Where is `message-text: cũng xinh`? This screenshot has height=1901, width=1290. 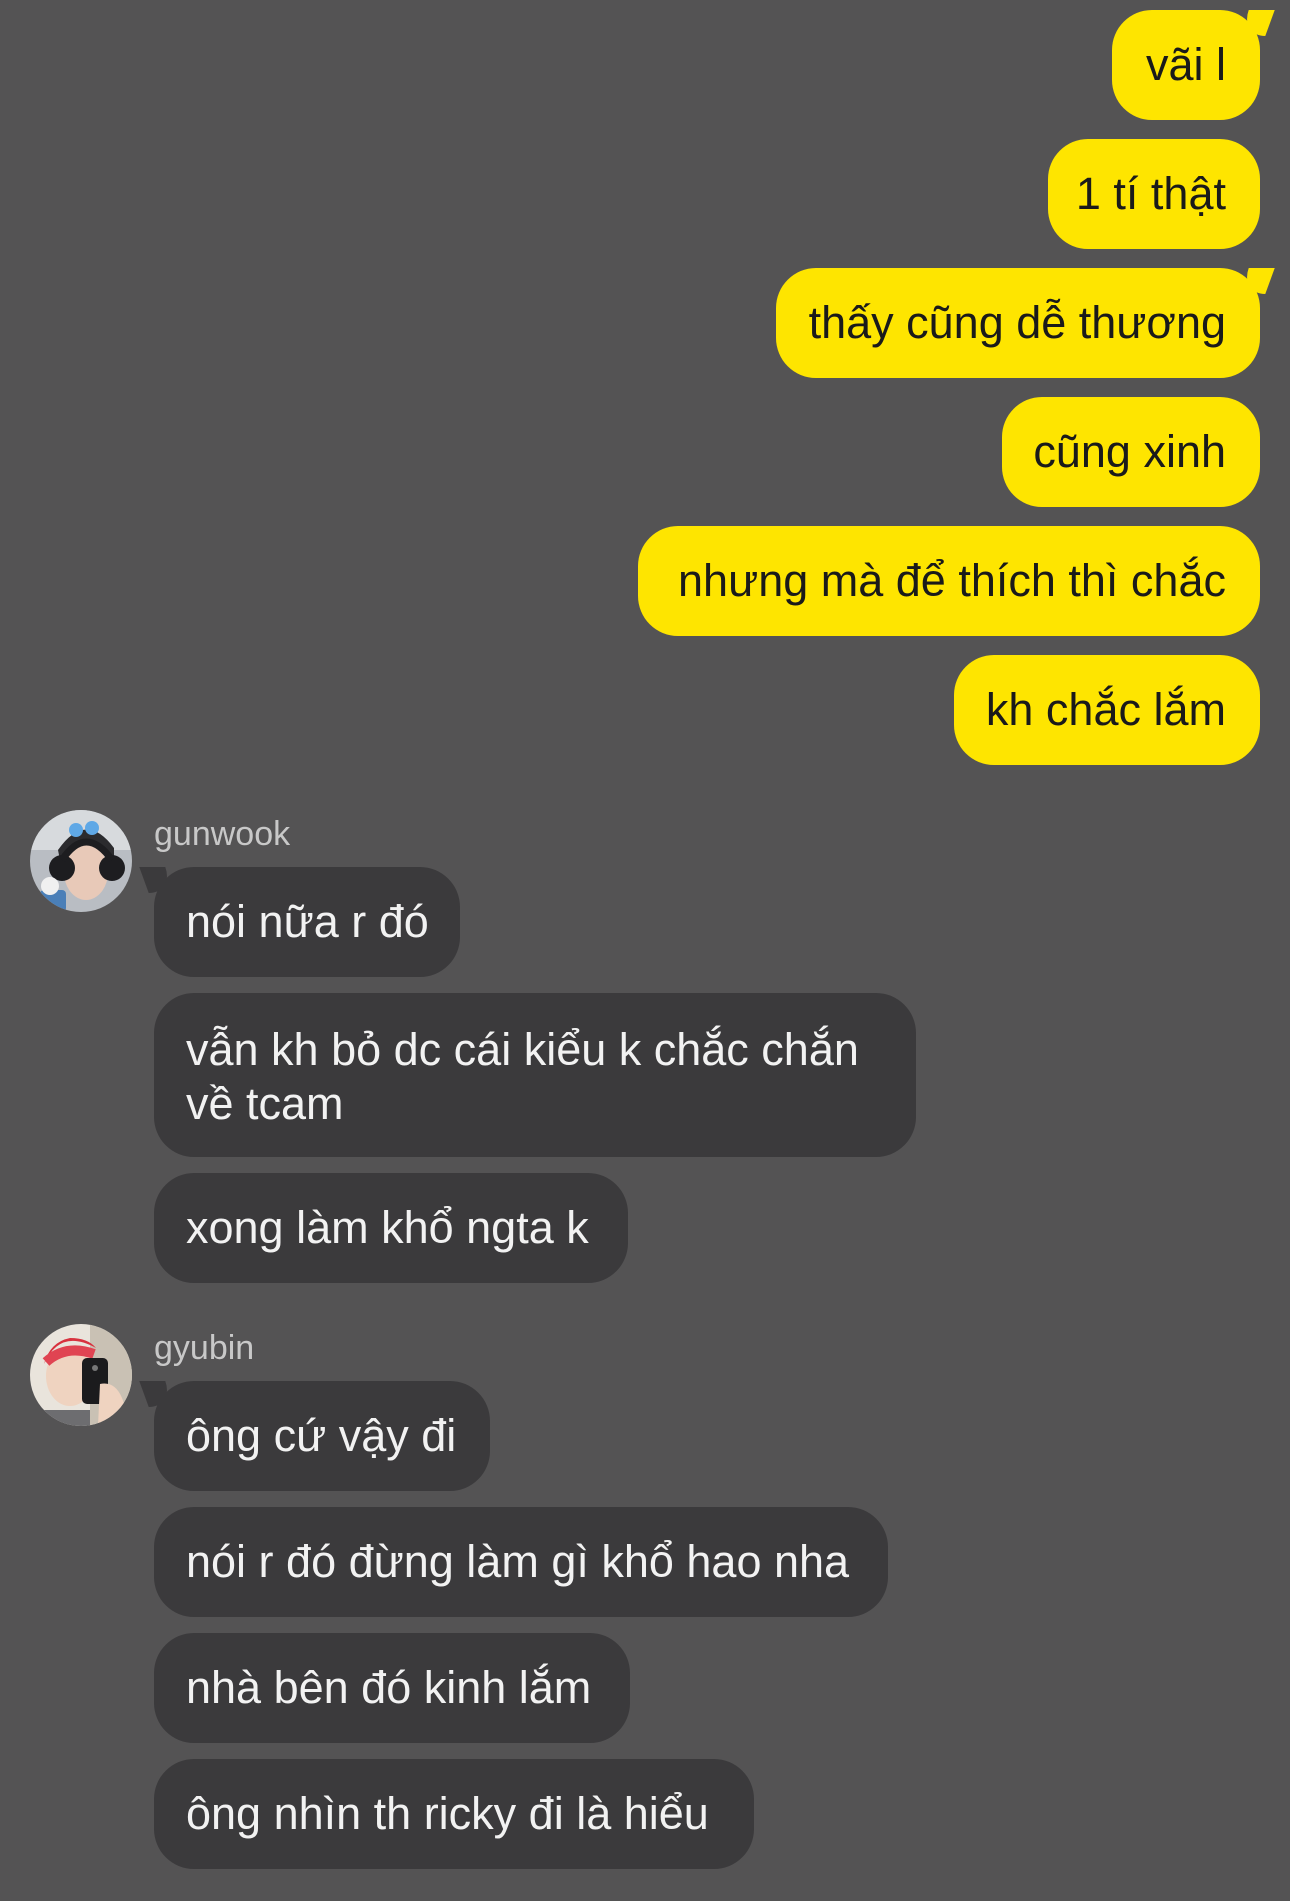 message-text: cũng xinh is located at coordinates (1129, 451).